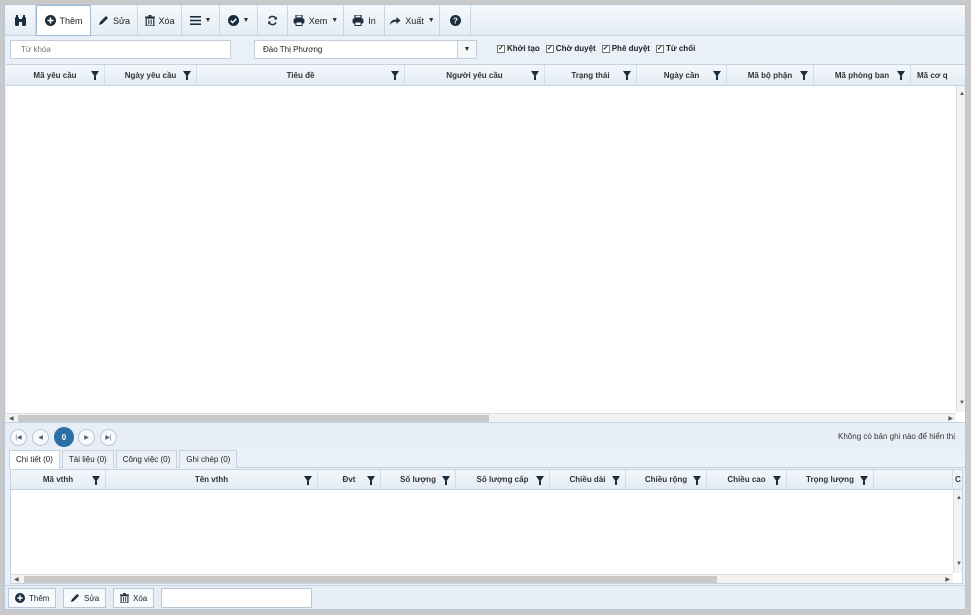 This screenshot has width=971, height=615. Describe the element at coordinates (830, 479) in the screenshot. I see `column-header-weight: Trọng lượng` at that location.